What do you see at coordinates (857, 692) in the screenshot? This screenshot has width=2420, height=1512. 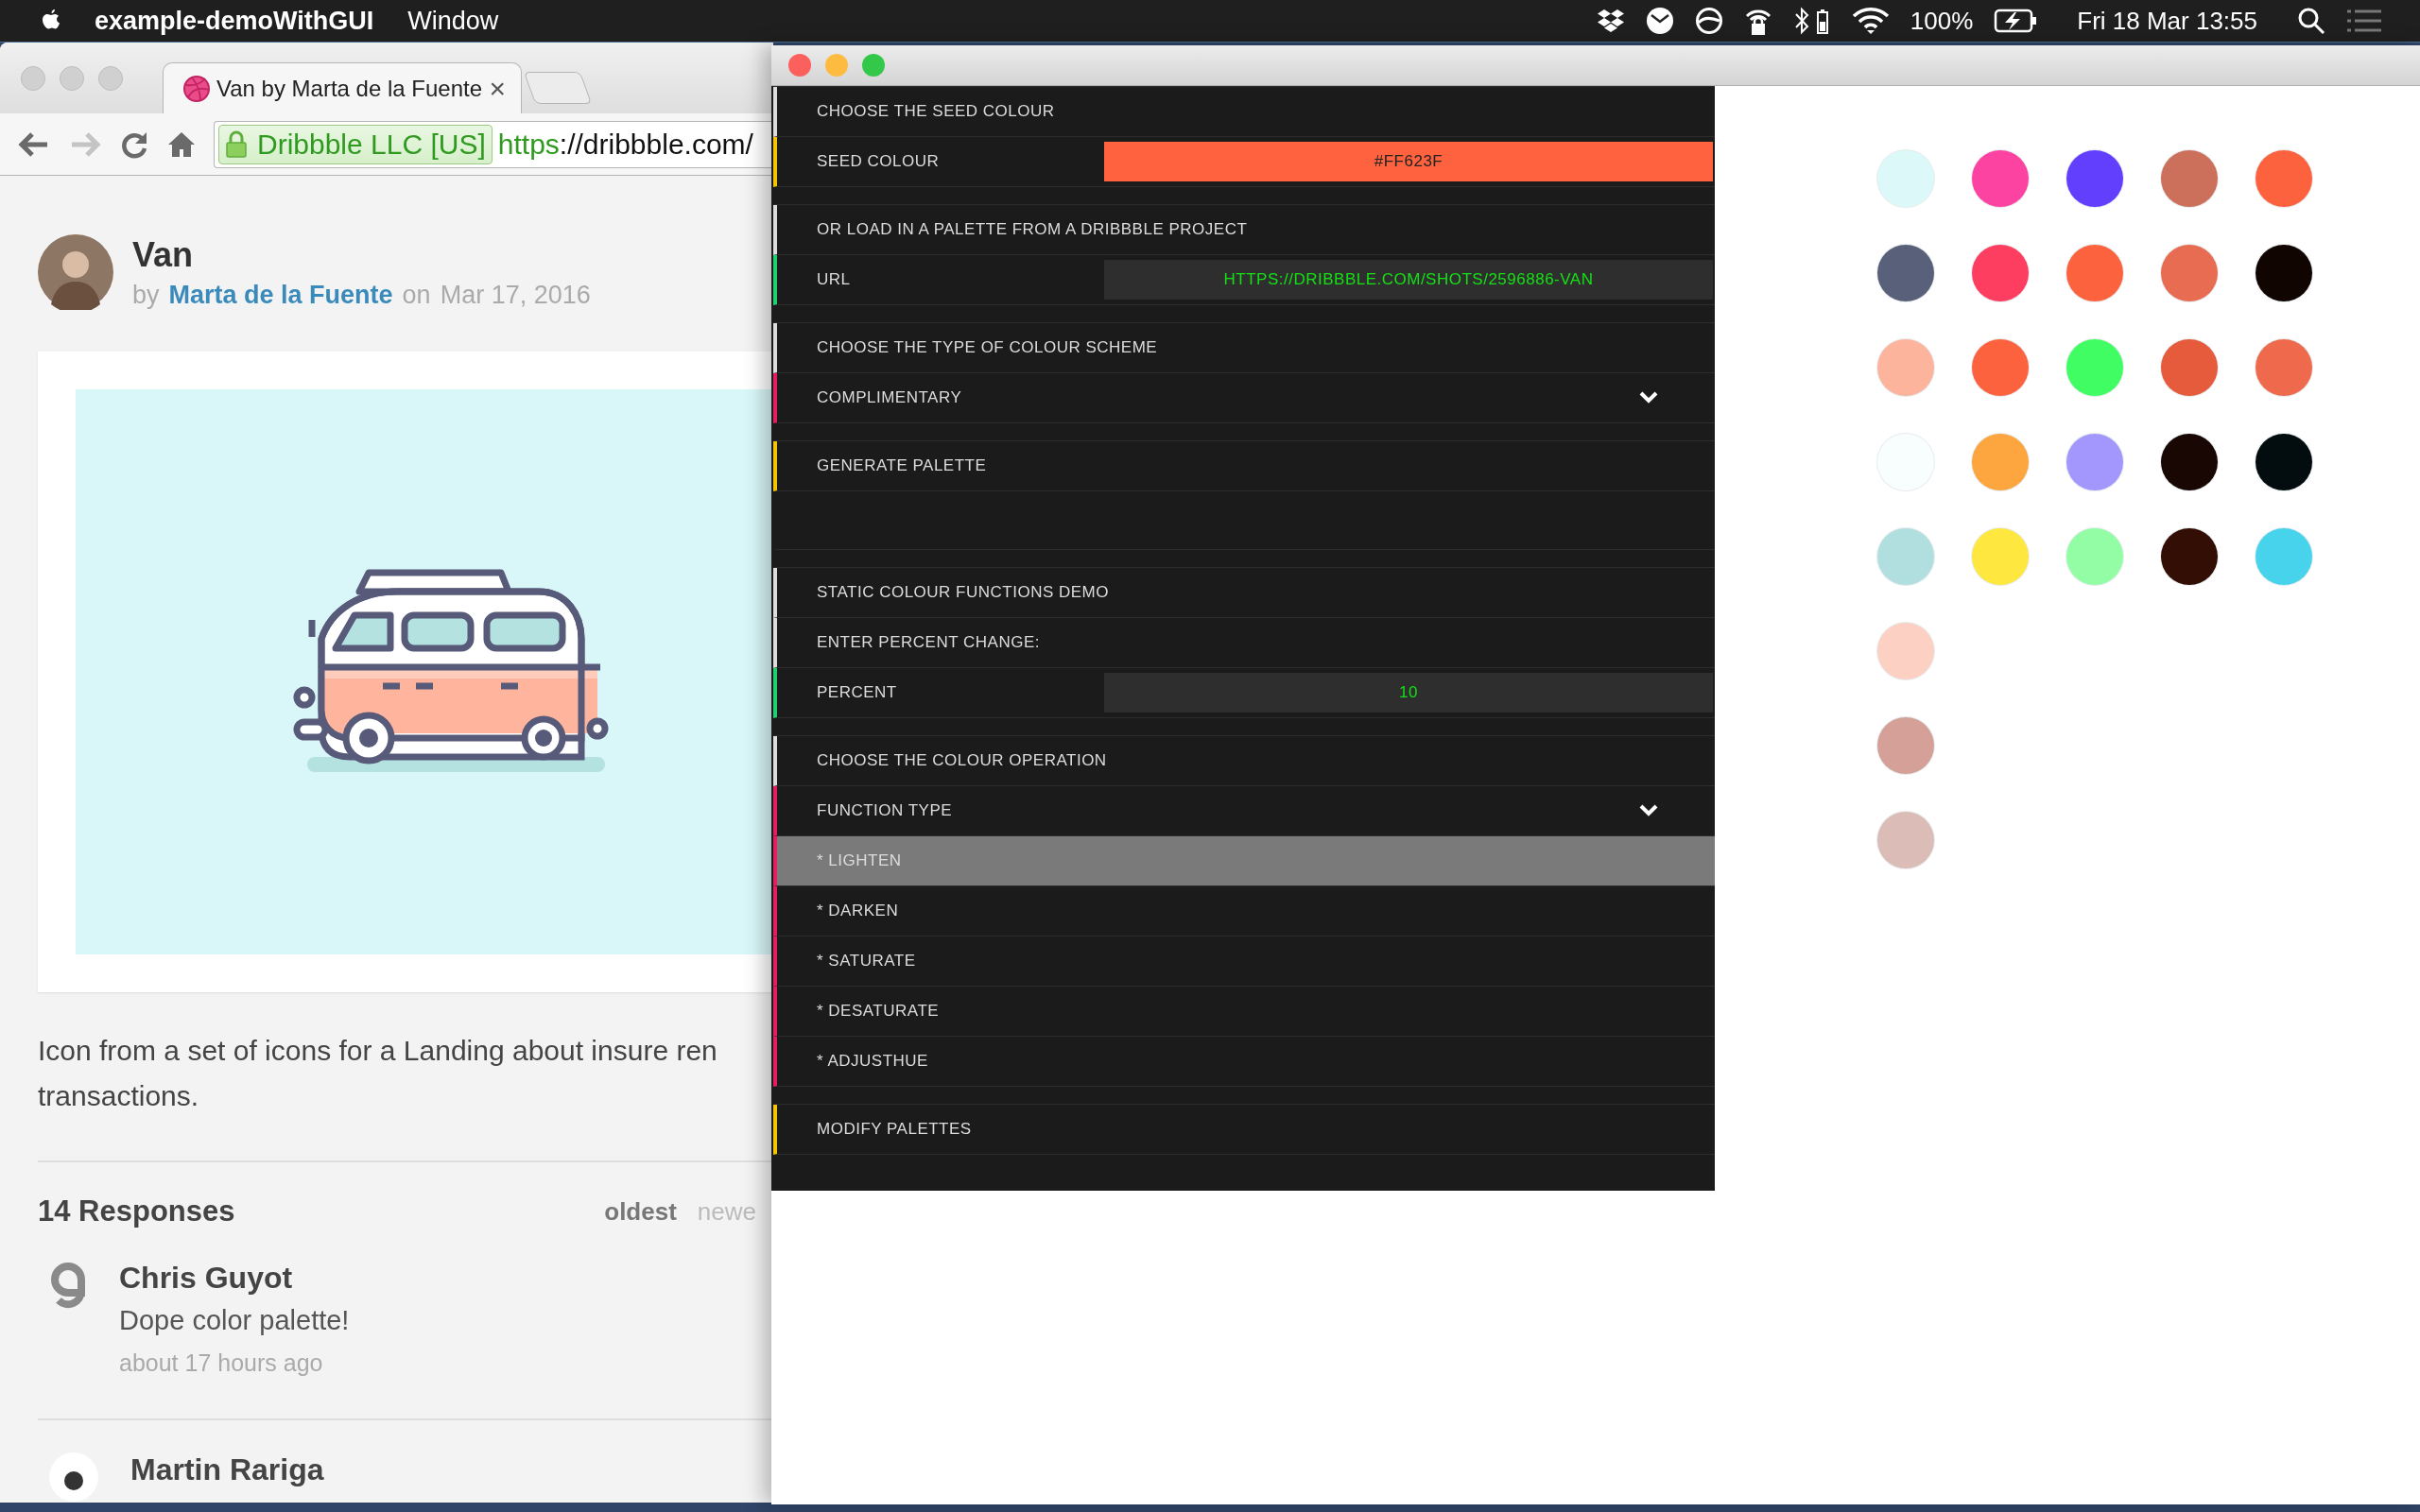 I see `control-label: PERCENT` at bounding box center [857, 692].